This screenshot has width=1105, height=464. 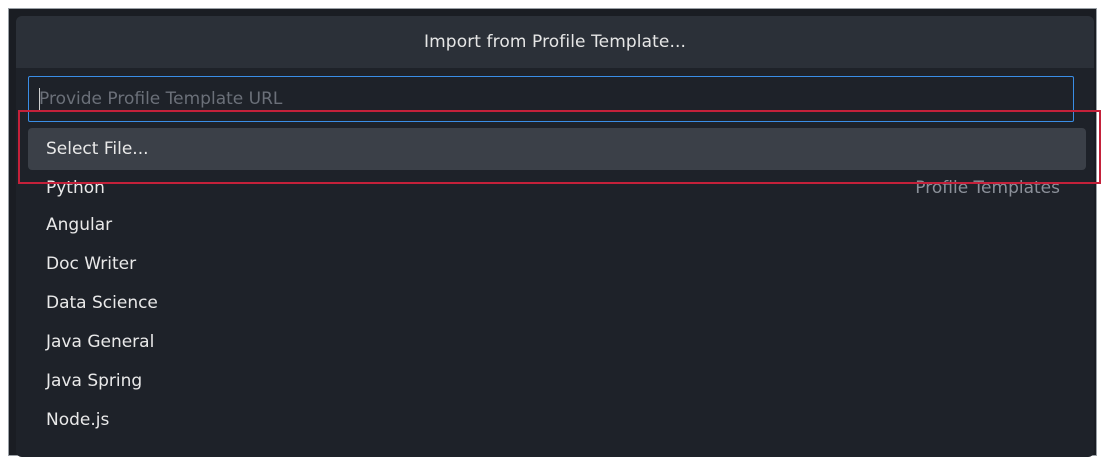 What do you see at coordinates (78, 419) in the screenshot?
I see `list-item-label: Node.js` at bounding box center [78, 419].